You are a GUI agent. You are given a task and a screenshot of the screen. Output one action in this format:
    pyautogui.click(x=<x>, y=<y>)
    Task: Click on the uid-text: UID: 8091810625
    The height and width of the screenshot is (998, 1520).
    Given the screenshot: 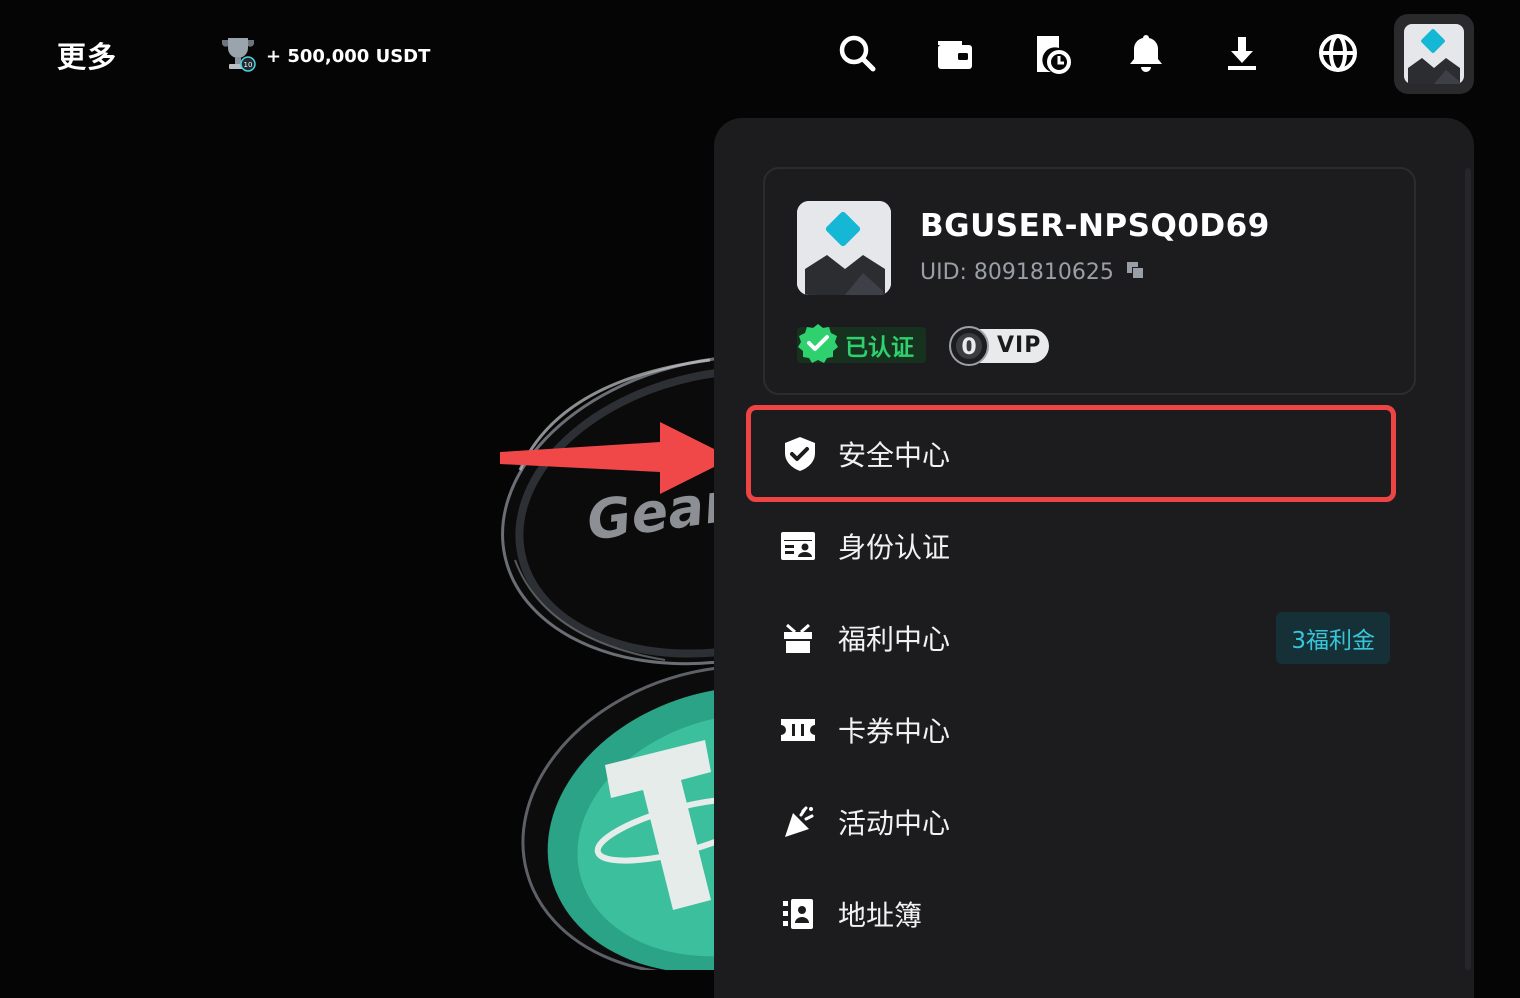 What is the action you would take?
    pyautogui.click(x=1017, y=272)
    